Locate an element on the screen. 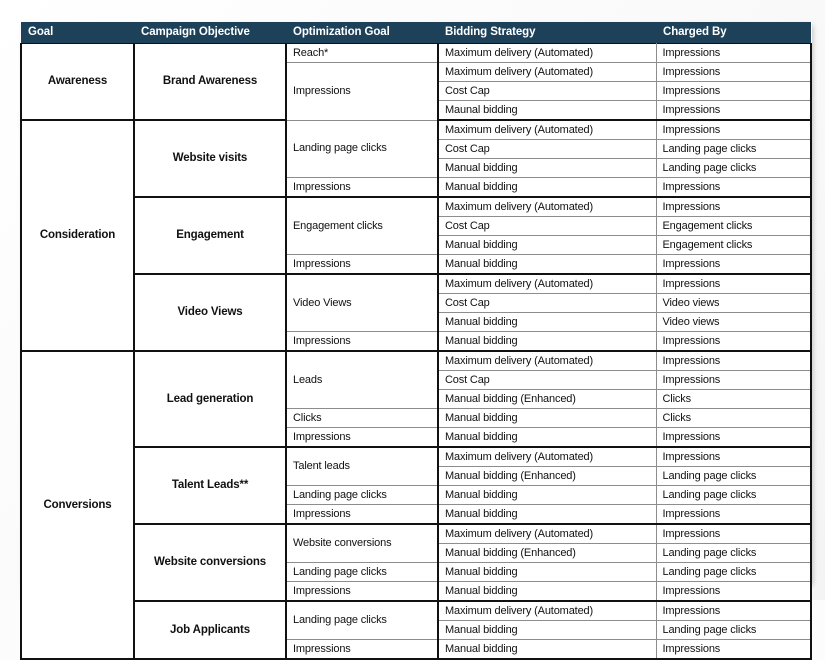  goal-cell: Consideration is located at coordinates (77, 236).